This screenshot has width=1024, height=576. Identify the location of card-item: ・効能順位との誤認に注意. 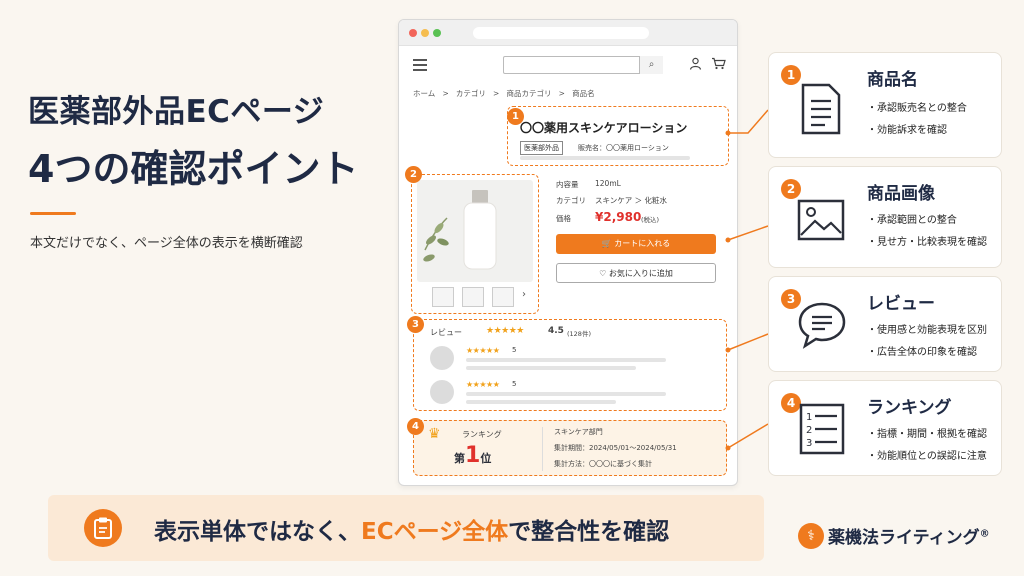
(927, 456).